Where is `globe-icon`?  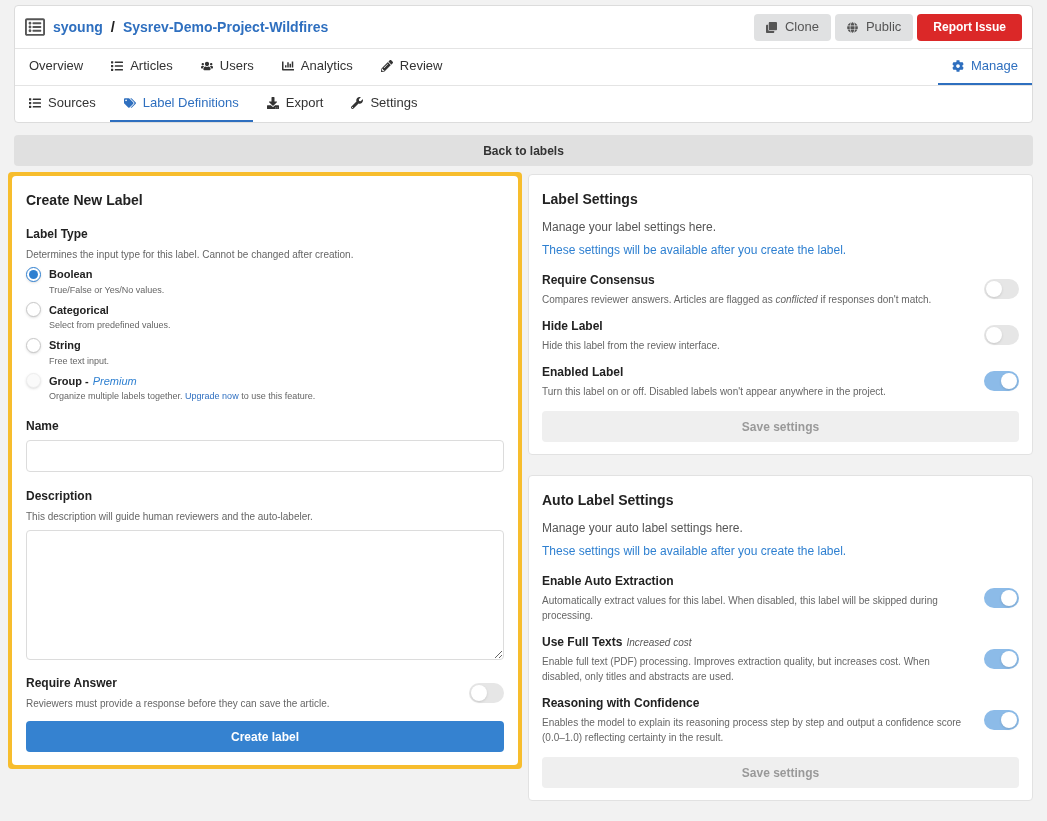
globe-icon is located at coordinates (852, 27).